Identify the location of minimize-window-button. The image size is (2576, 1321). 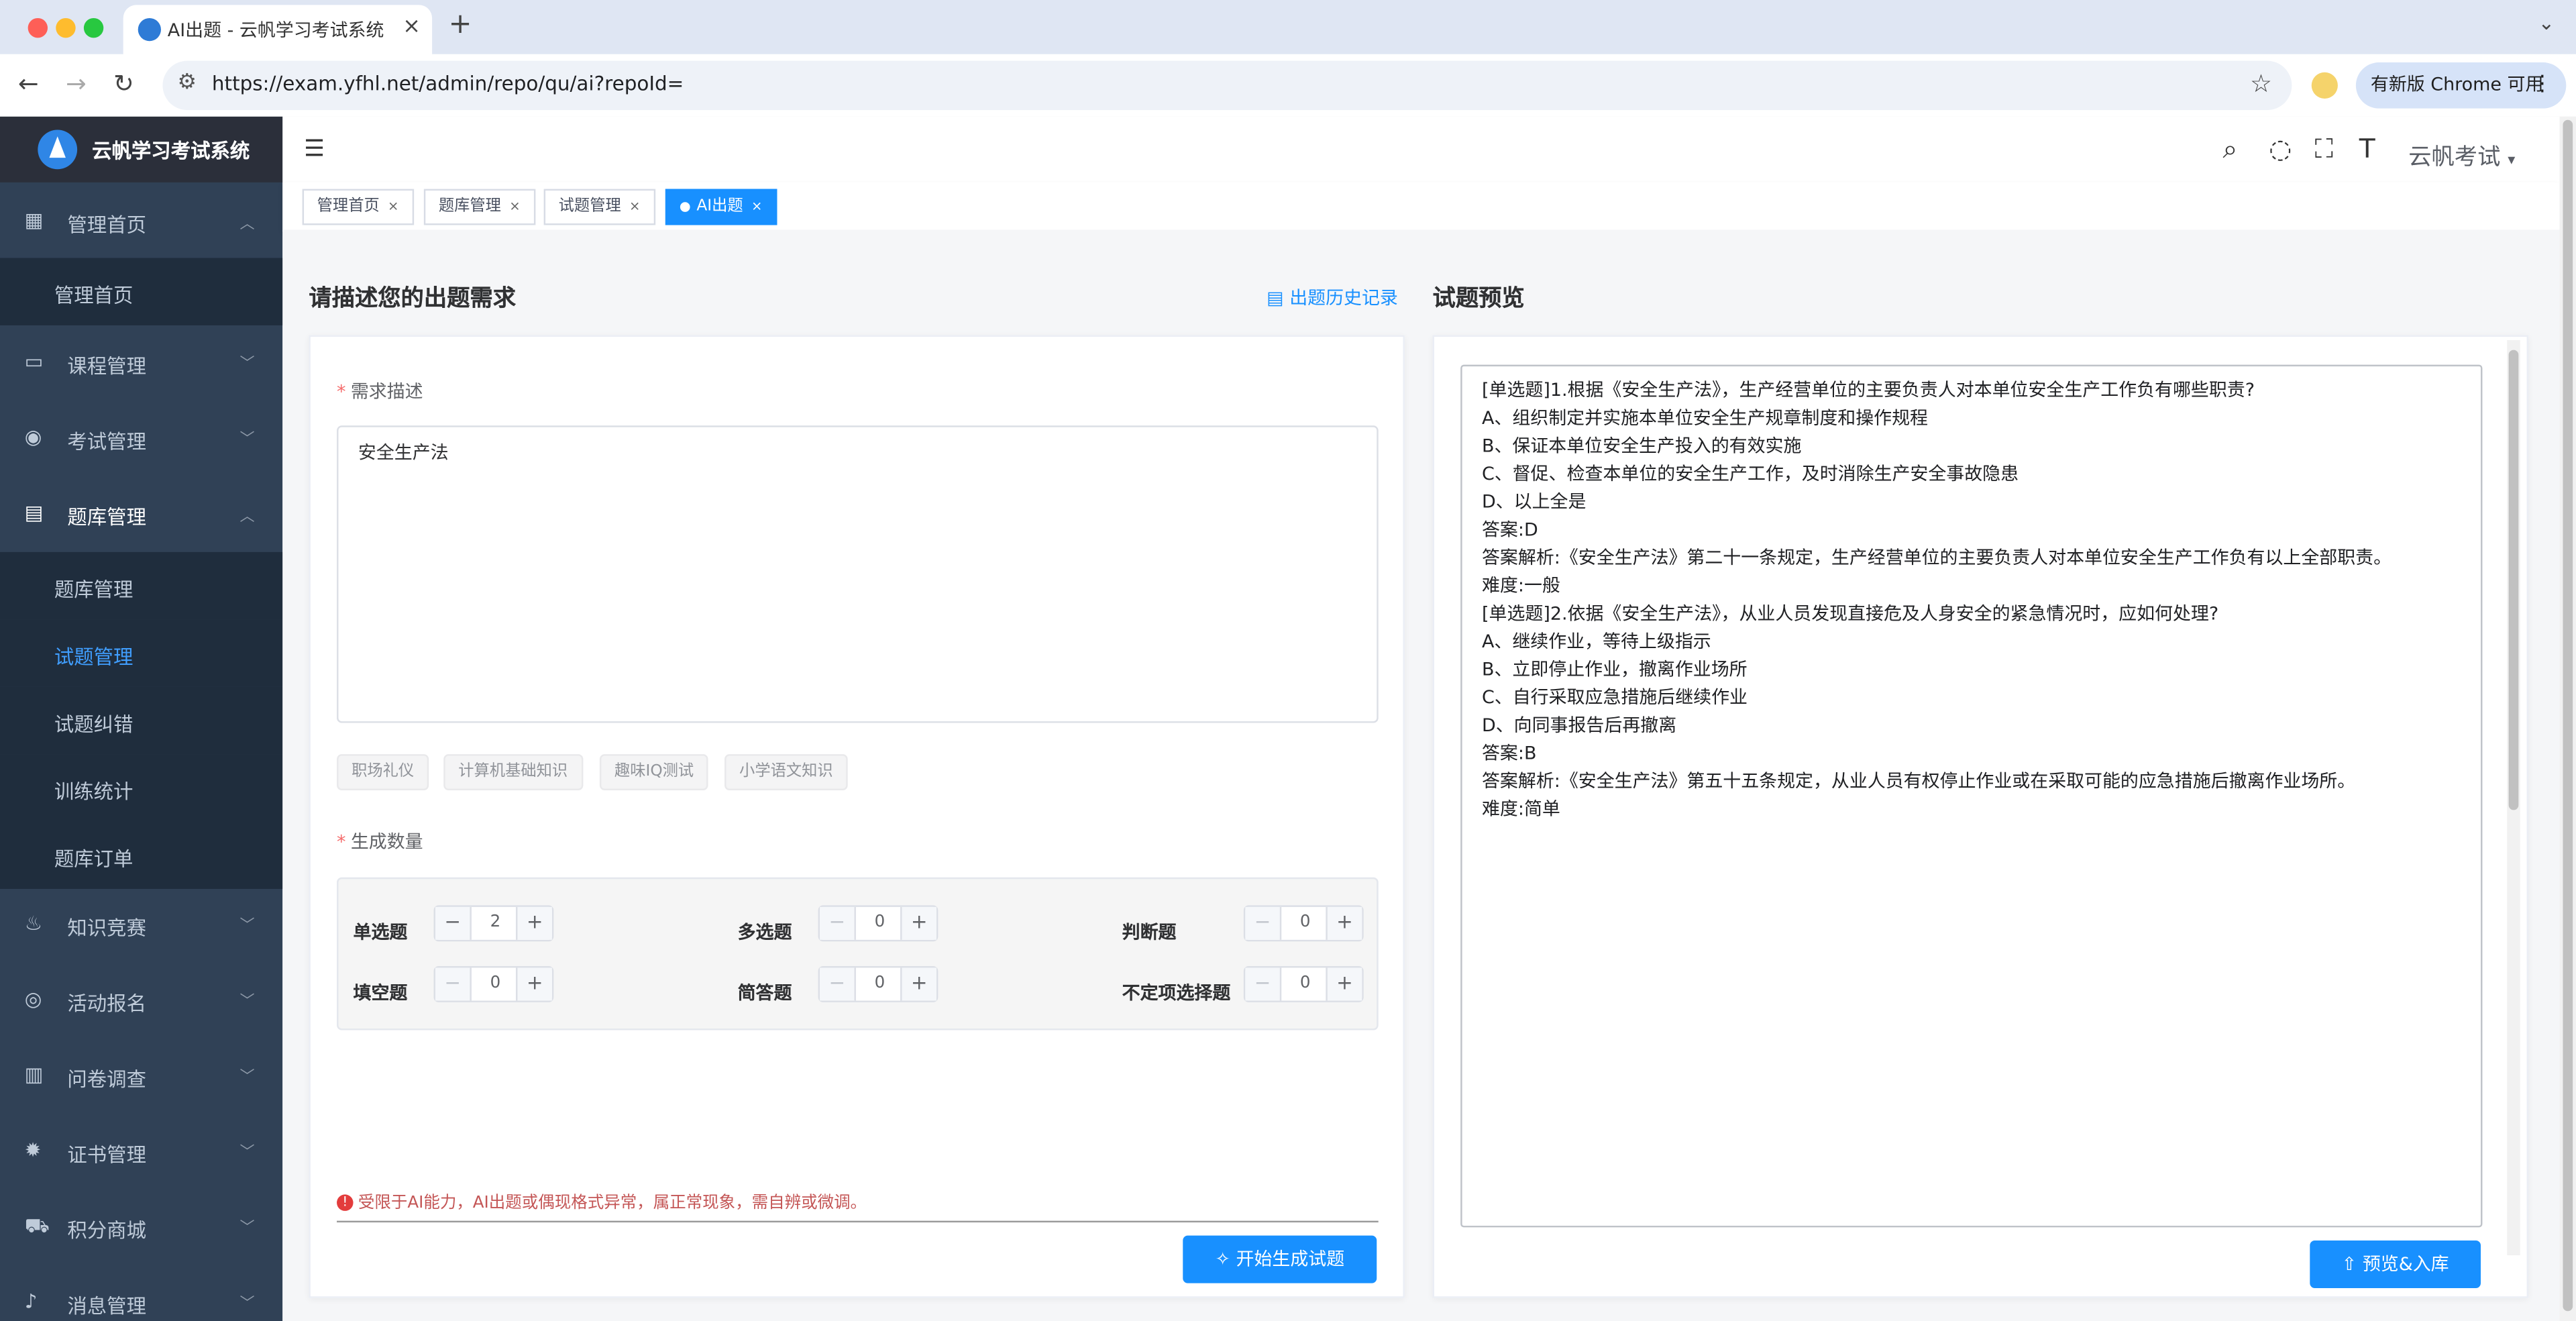
(66, 27).